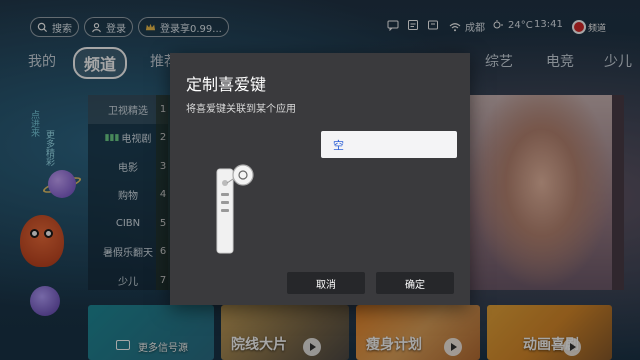 The image size is (640, 360). Describe the element at coordinates (389, 144) in the screenshot. I see `app-select-field: 空` at that location.